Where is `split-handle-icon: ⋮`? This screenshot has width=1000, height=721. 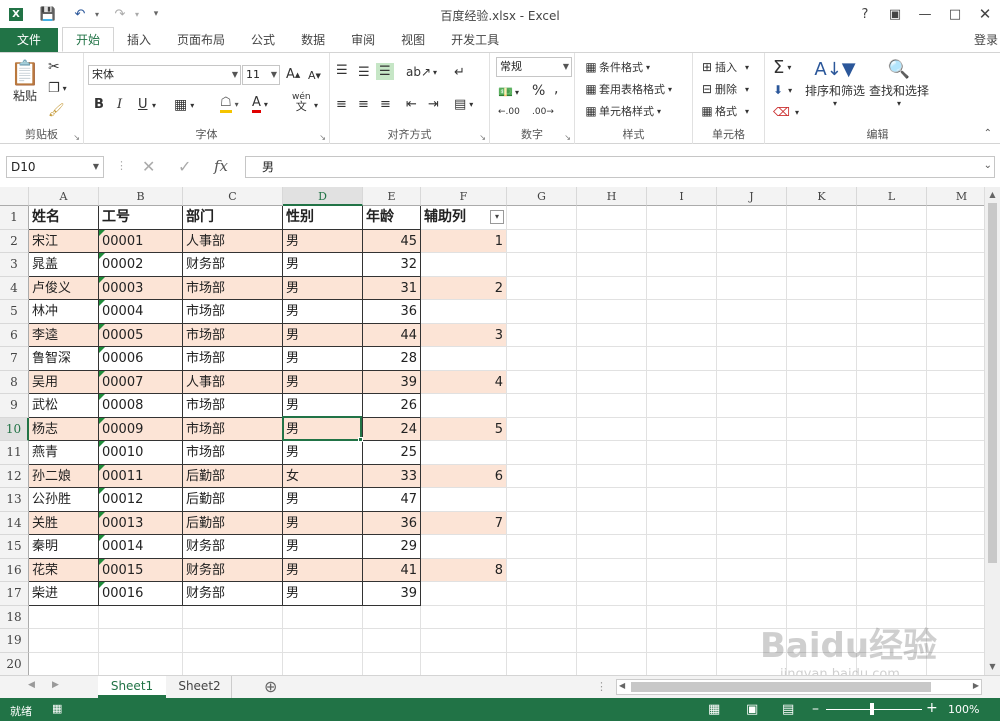
split-handle-icon: ⋮ is located at coordinates (601, 686).